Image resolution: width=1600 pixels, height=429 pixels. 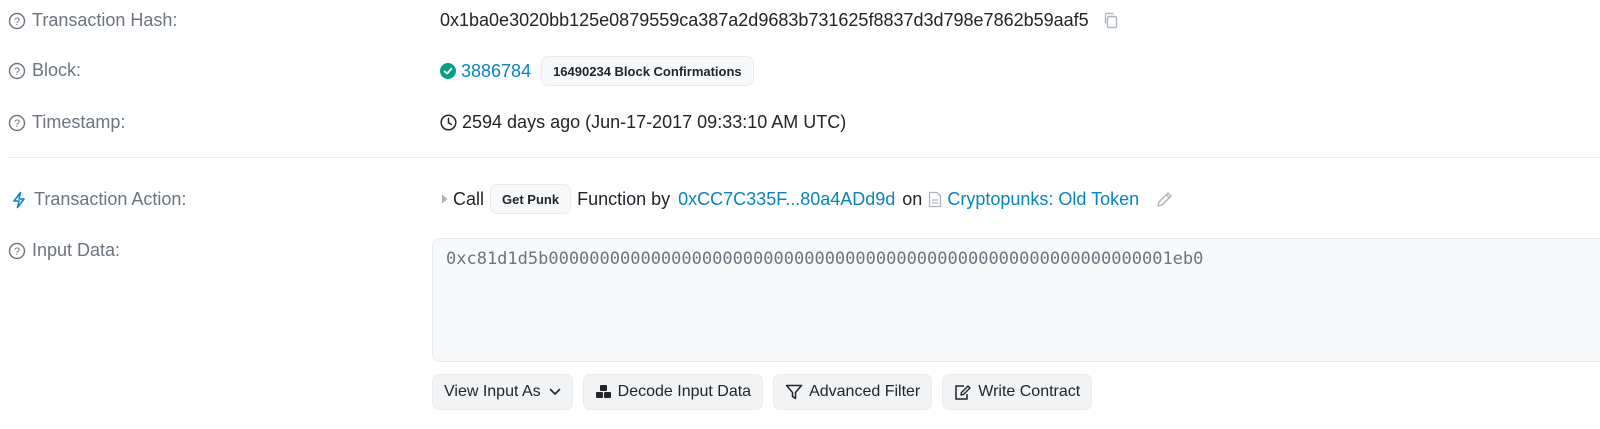 I want to click on function-by-text: Function by, so click(x=624, y=198).